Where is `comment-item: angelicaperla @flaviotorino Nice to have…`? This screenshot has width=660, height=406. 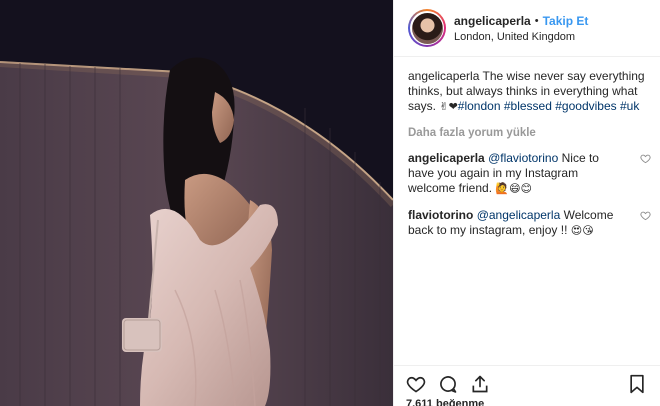 comment-item: angelicaperla @flaviotorino Nice to have… is located at coordinates (529, 173).